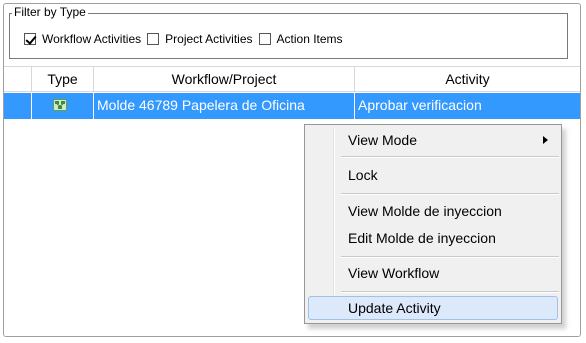  What do you see at coordinates (467, 79) in the screenshot?
I see `column-header-activity: Activity` at bounding box center [467, 79].